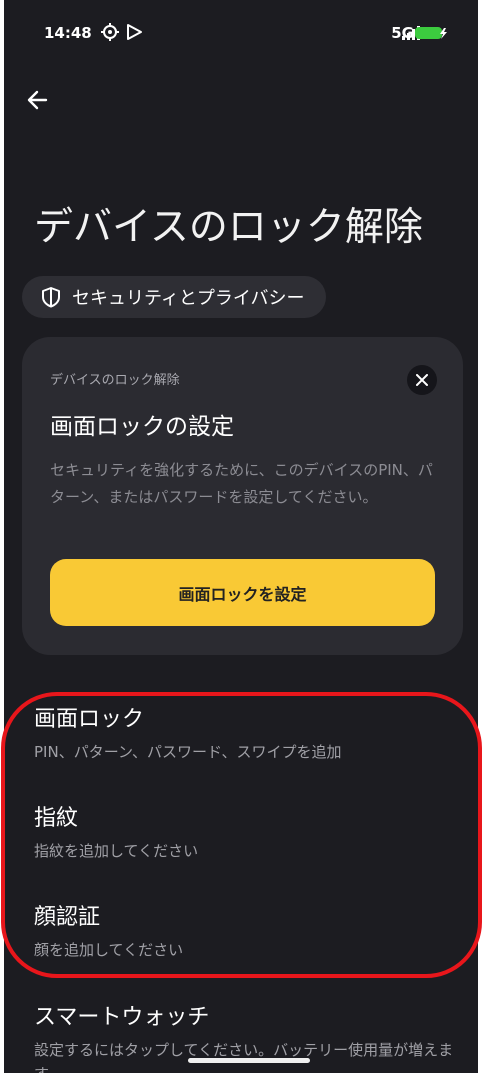  I want to click on gear-icon, so click(110, 32).